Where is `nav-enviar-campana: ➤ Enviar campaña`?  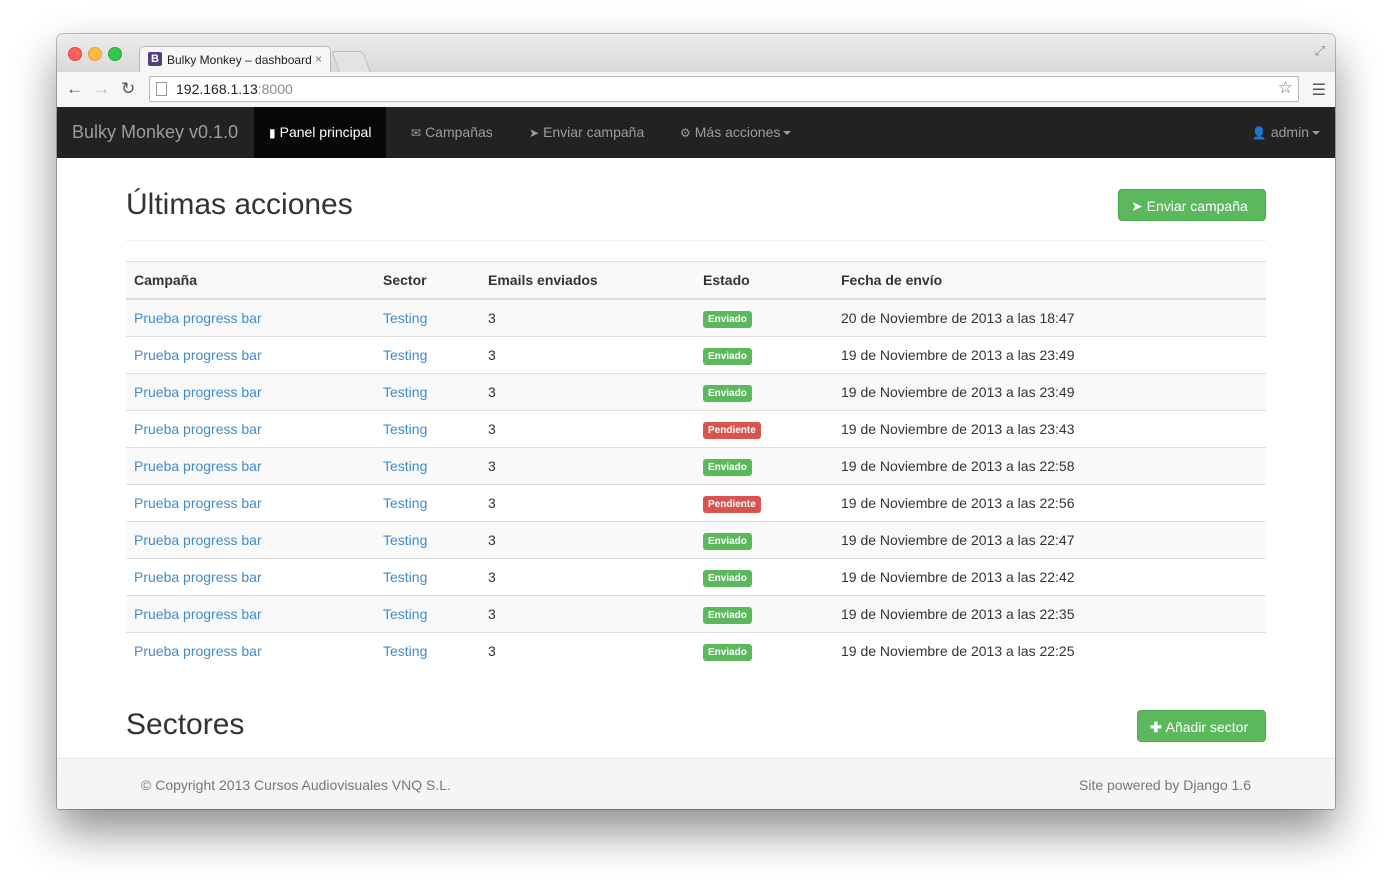 nav-enviar-campana: ➤ Enviar campaña is located at coordinates (586, 132).